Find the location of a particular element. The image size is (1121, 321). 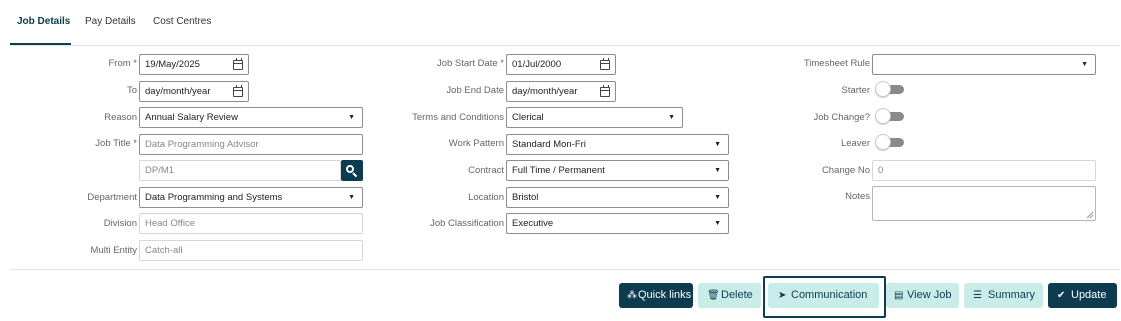

change-no-value: 0 is located at coordinates (881, 170).